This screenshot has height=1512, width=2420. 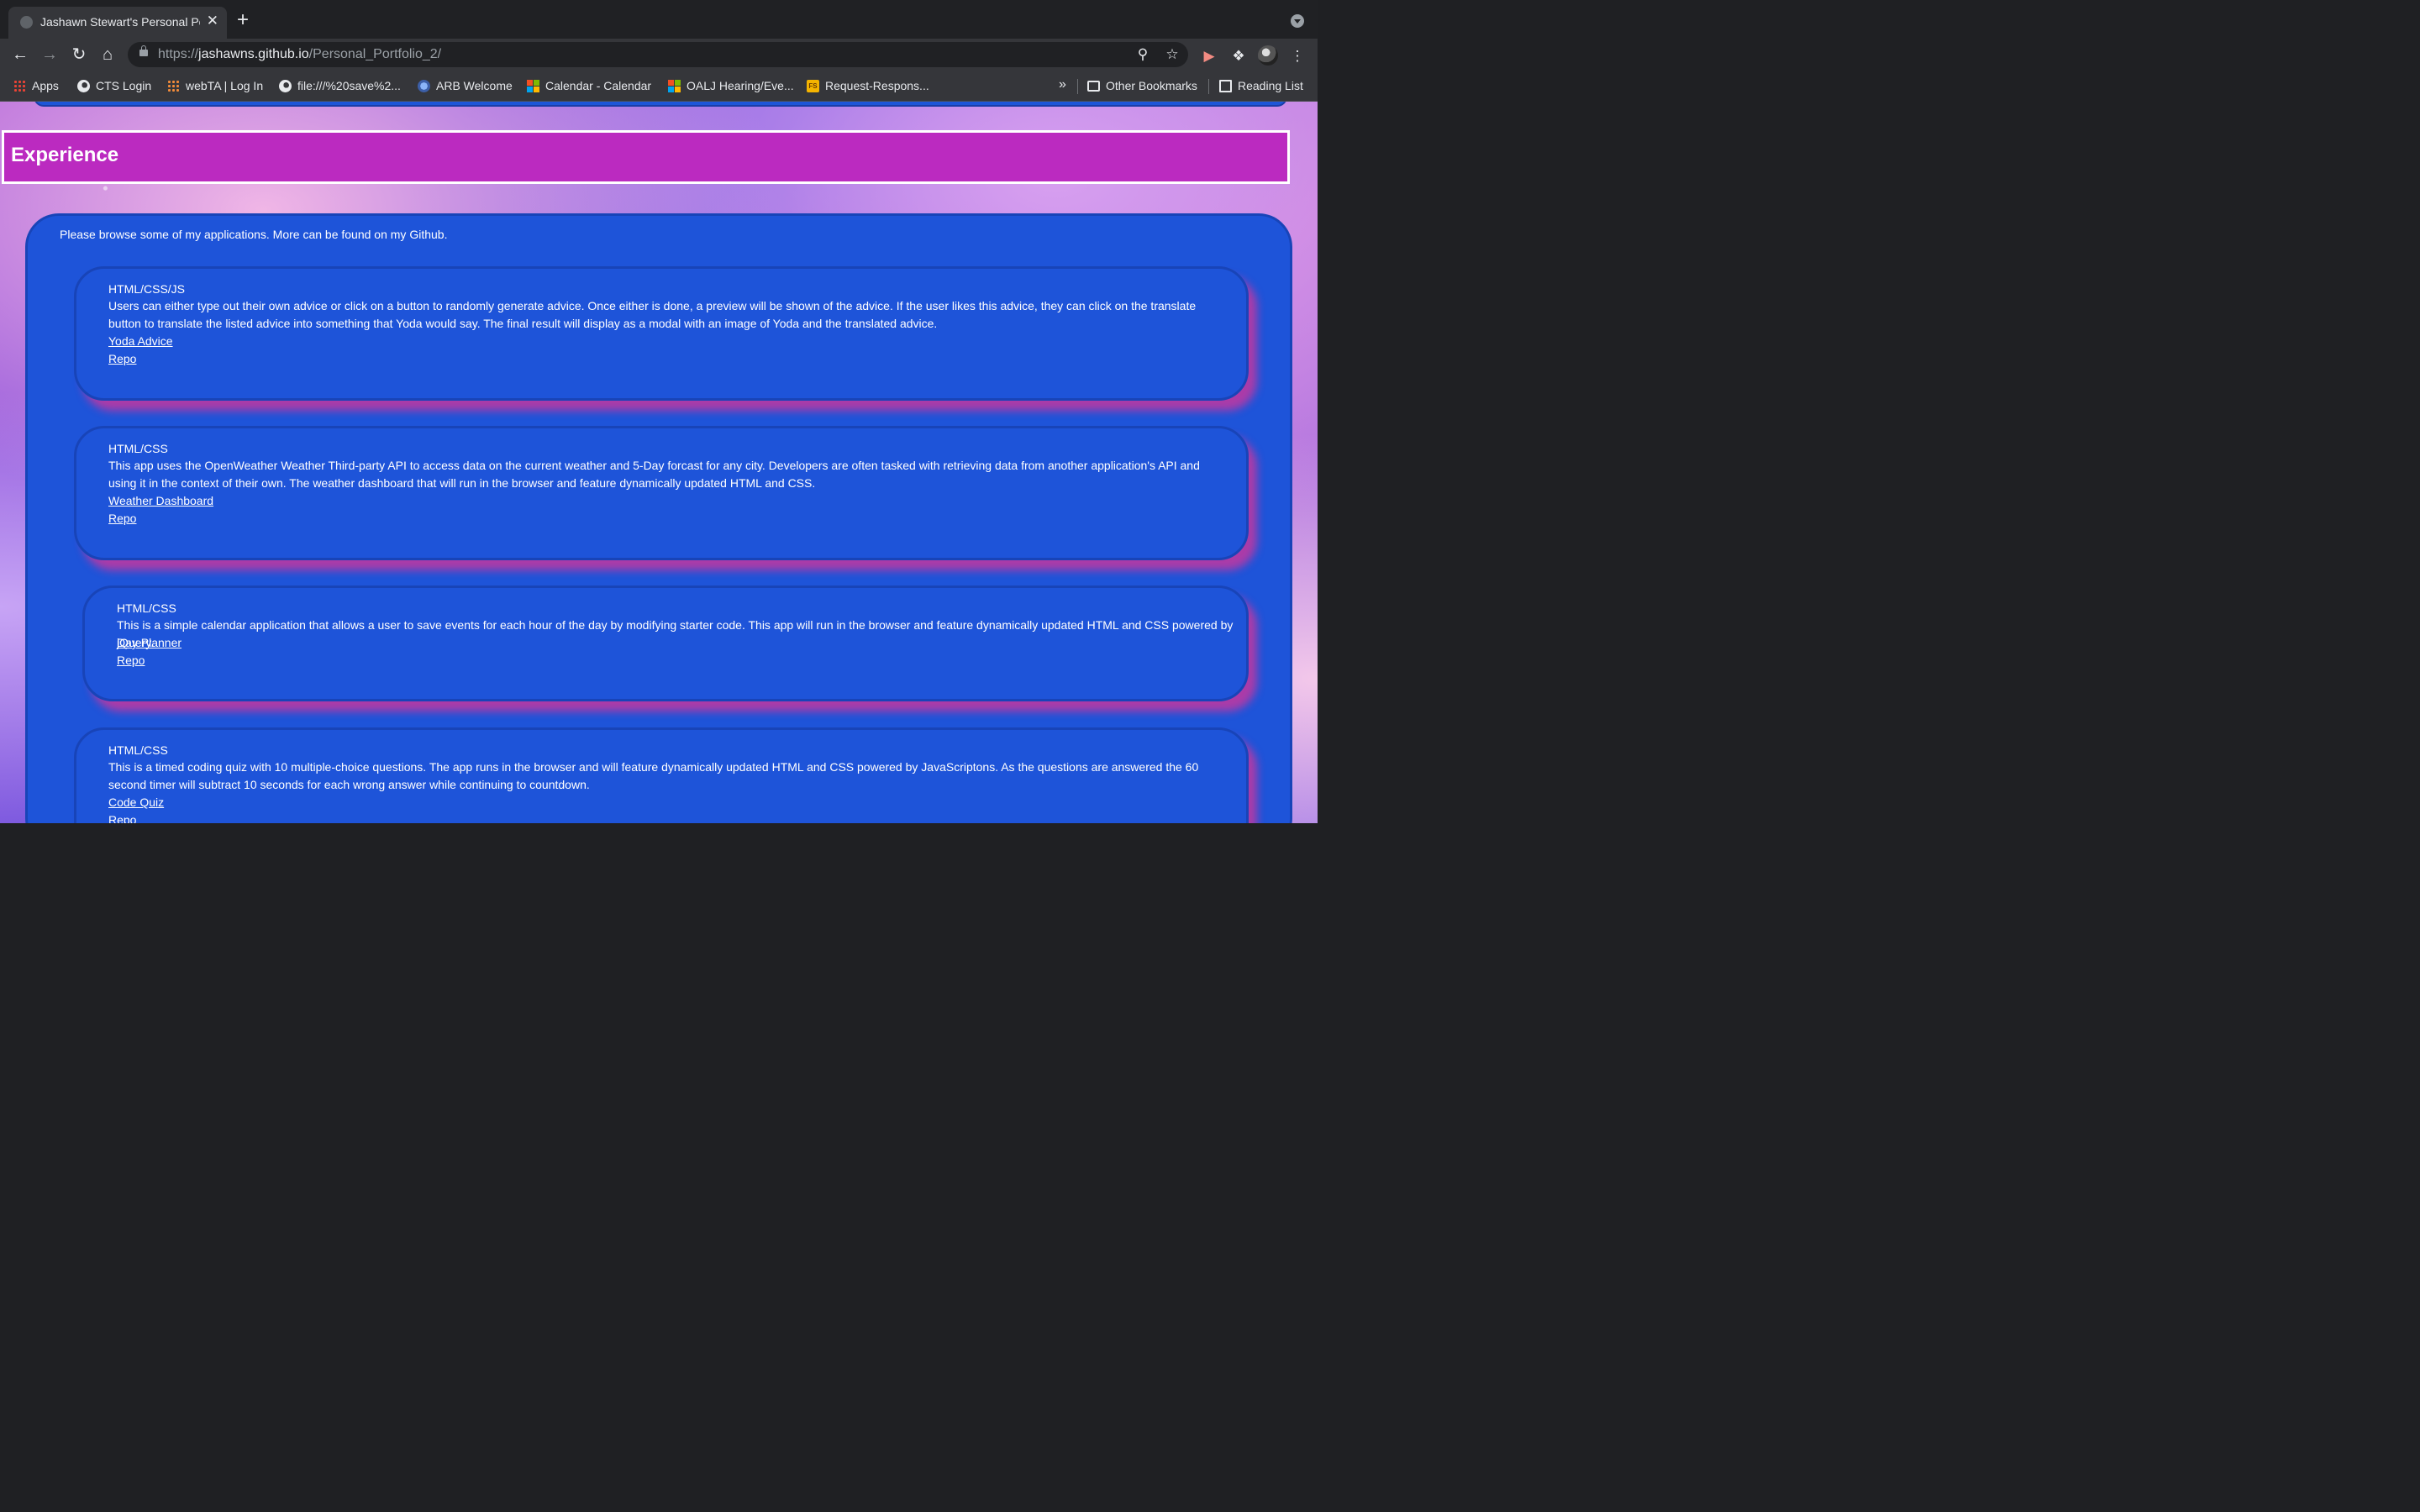 What do you see at coordinates (660, 104) in the screenshot?
I see `previous-section-bottom` at bounding box center [660, 104].